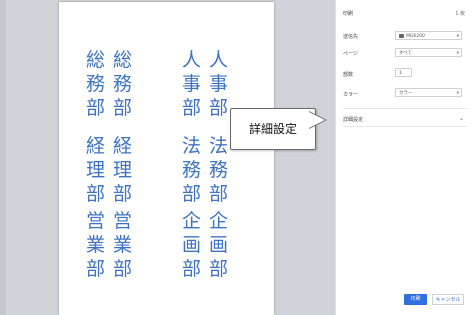  Describe the element at coordinates (353, 119) in the screenshot. I see `advanced-settings-toggle: 詳細設定` at that location.